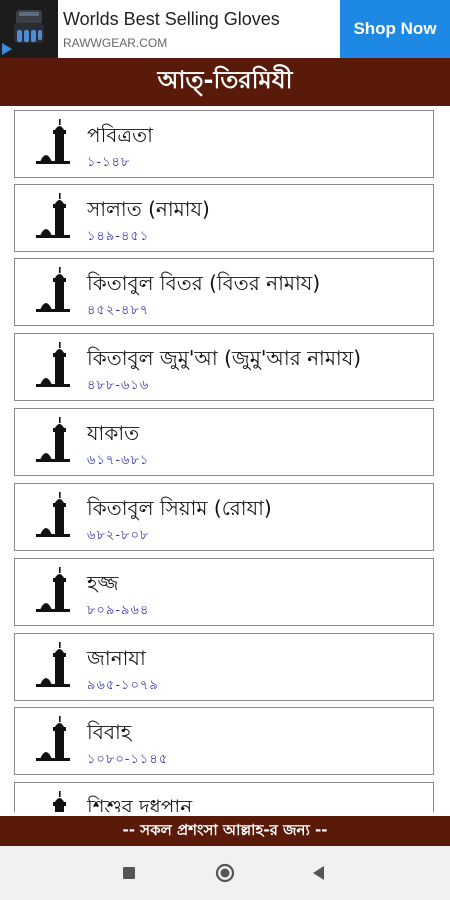 The width and height of the screenshot is (450, 900). Describe the element at coordinates (118, 610) in the screenshot. I see `hadith-range: ৮০৯-৯৬৪` at that location.